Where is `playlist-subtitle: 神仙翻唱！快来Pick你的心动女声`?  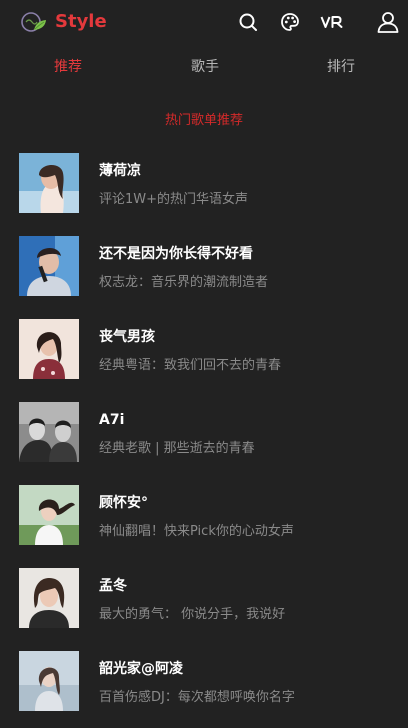 playlist-subtitle: 神仙翻唱！快来Pick你的心动女声 is located at coordinates (196, 531).